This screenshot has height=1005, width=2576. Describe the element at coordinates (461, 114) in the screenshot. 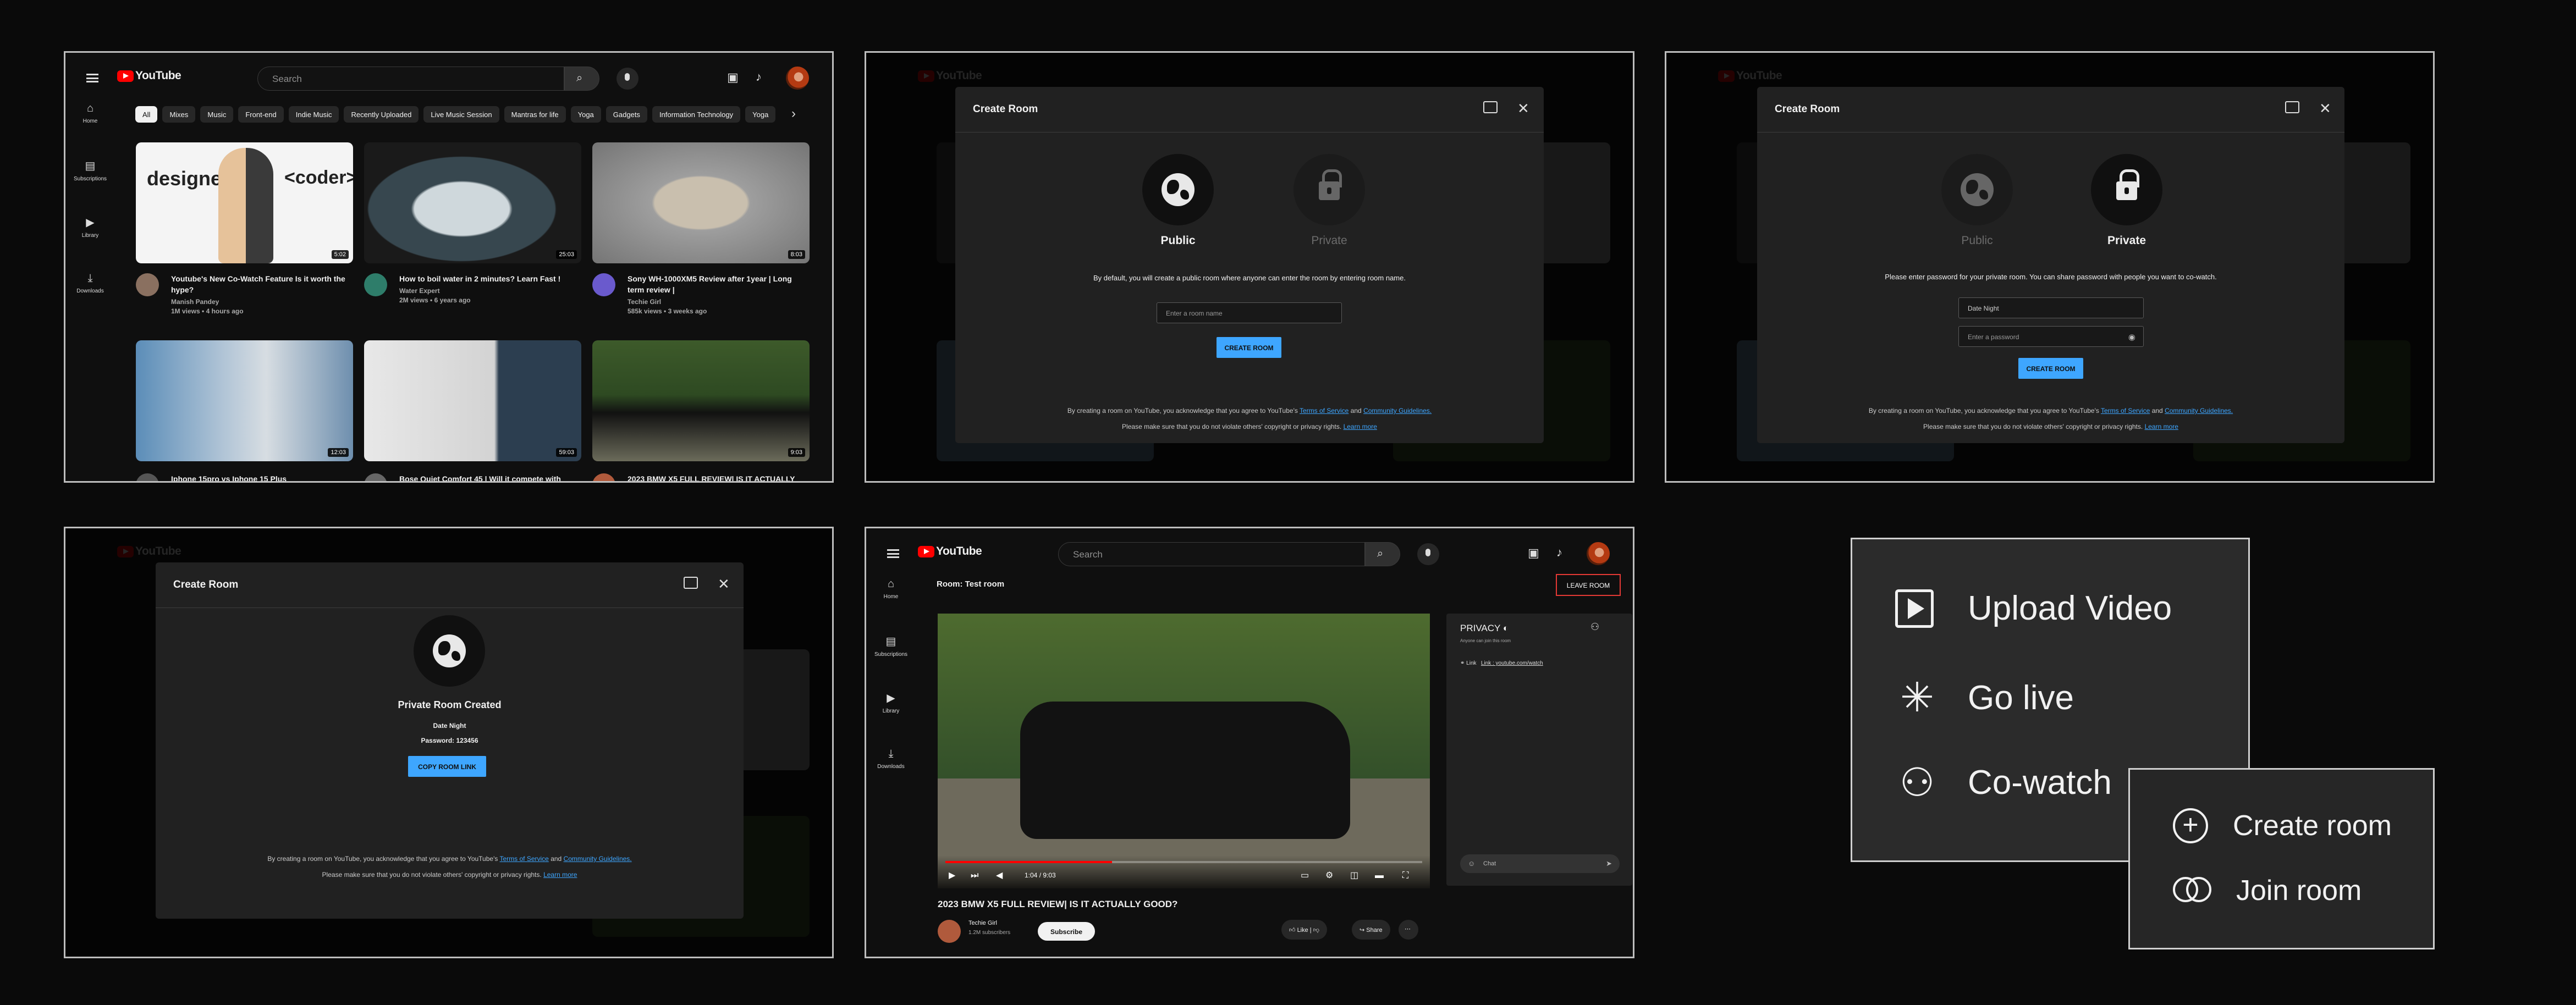

I see `chip: Live Music Session` at that location.